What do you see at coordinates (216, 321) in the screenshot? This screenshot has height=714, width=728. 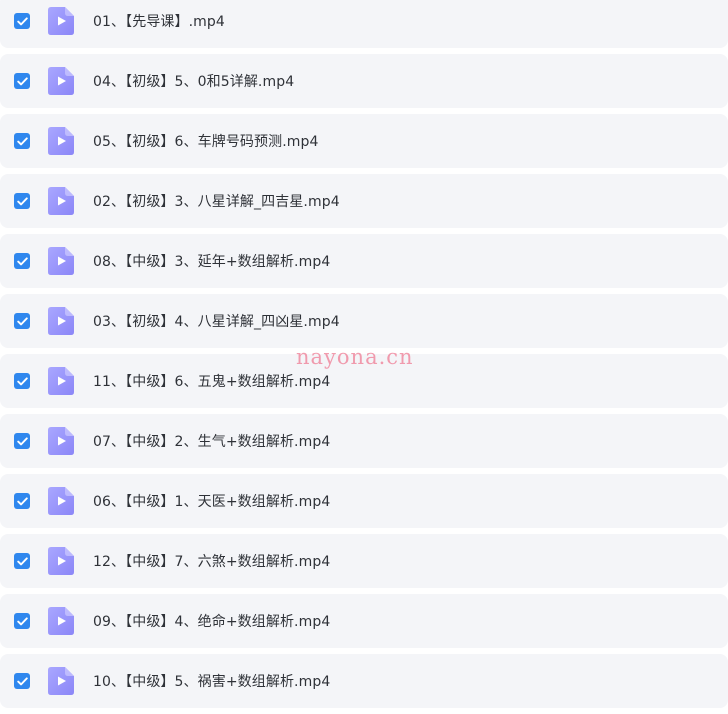 I see `file-name: 03、【初级】4、八星详解_四凶星.mp4` at bounding box center [216, 321].